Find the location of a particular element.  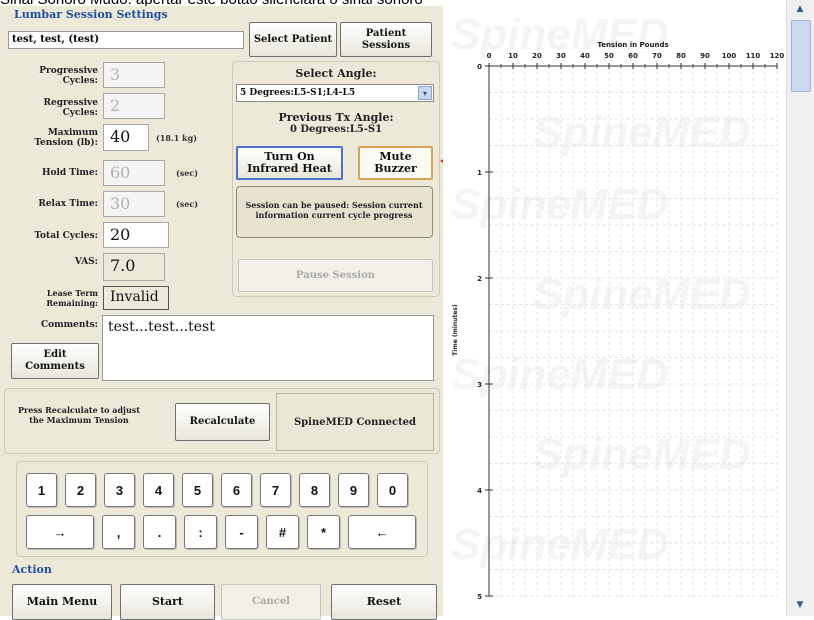

keypad-key: ← is located at coordinates (382, 532).